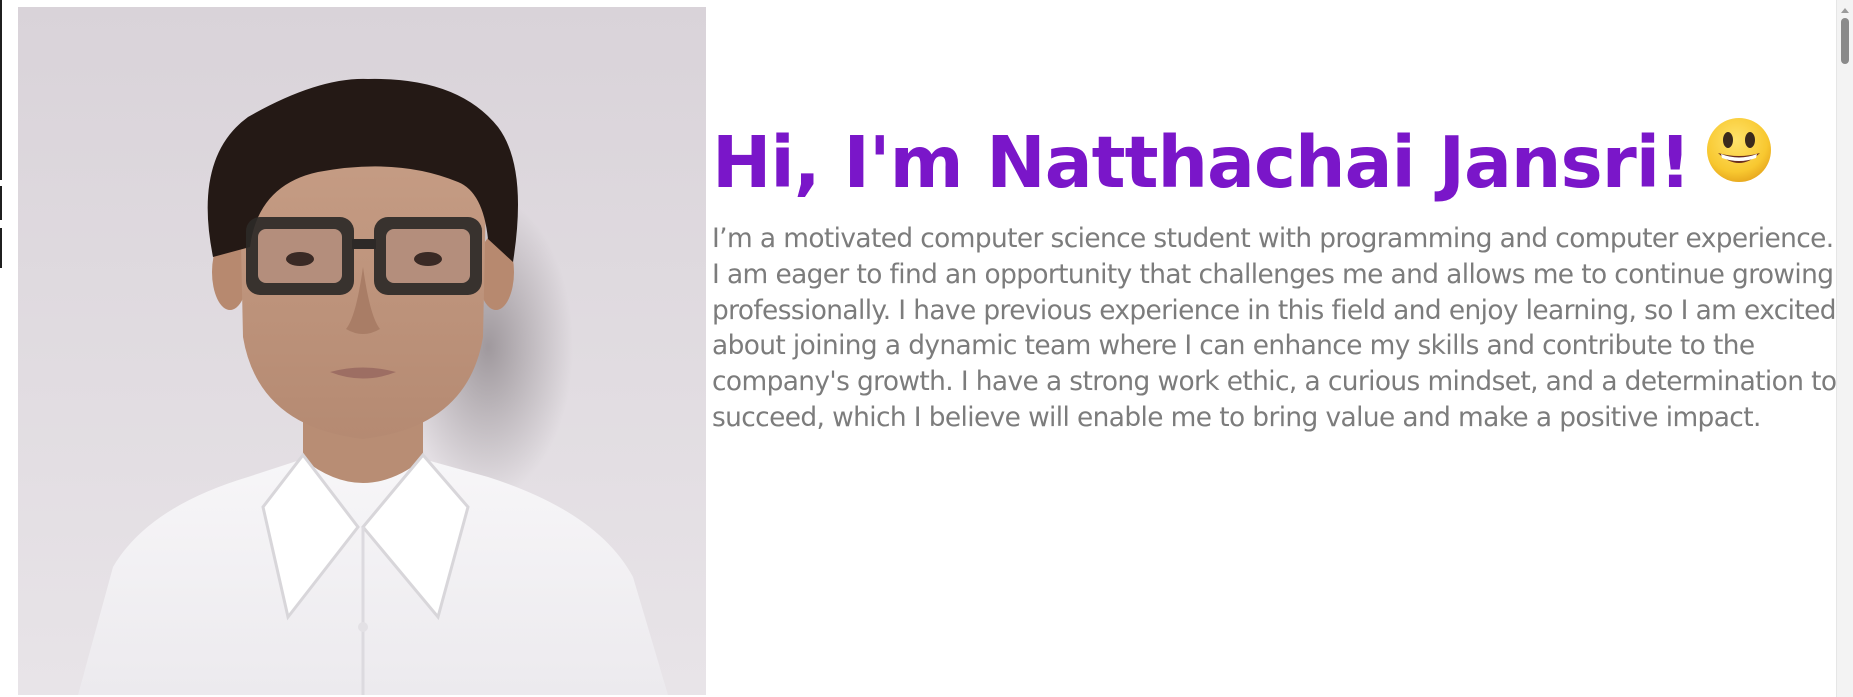 The width and height of the screenshot is (1853, 697). I want to click on window-edge, so click(1, 90).